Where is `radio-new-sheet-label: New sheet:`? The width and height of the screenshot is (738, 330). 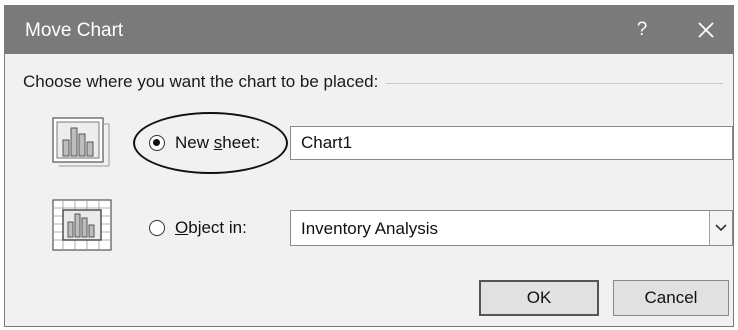
radio-new-sheet-label: New sheet: is located at coordinates (218, 142).